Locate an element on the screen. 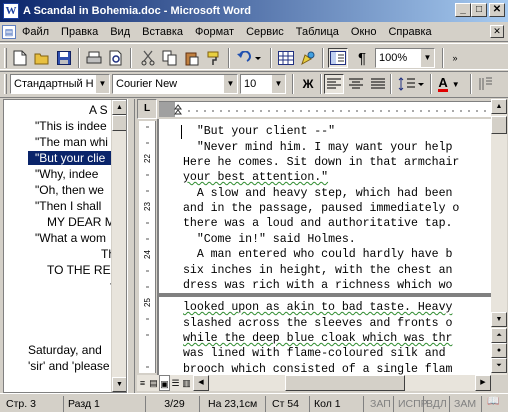 This screenshot has width=508, height=412. document-map-item: A S is located at coordinates (98, 110).